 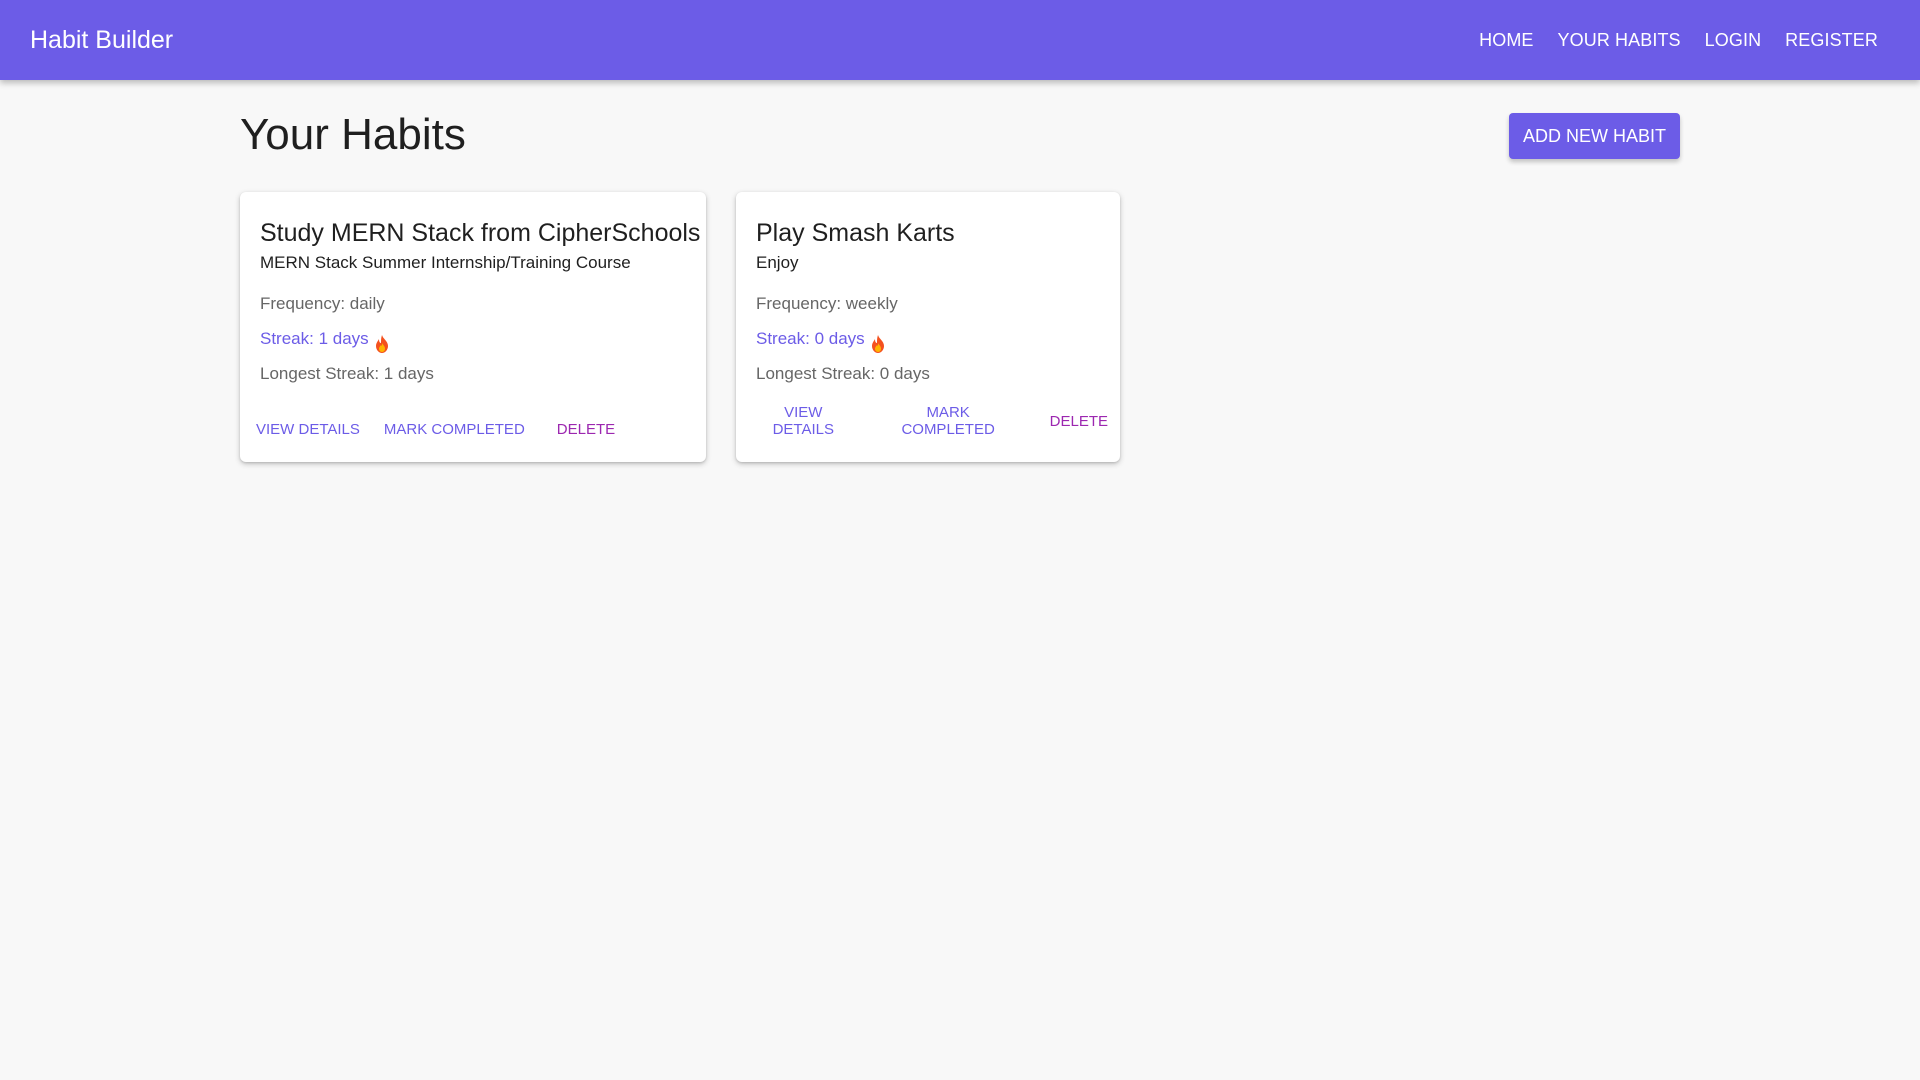 I want to click on page-title: Your Habits, so click(x=353, y=134).